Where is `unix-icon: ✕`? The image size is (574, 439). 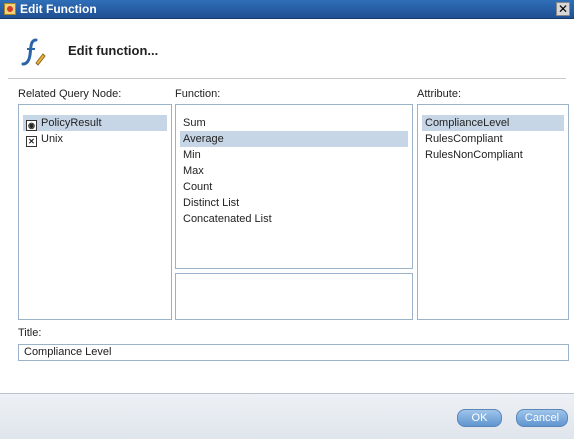 unix-icon: ✕ is located at coordinates (31, 141).